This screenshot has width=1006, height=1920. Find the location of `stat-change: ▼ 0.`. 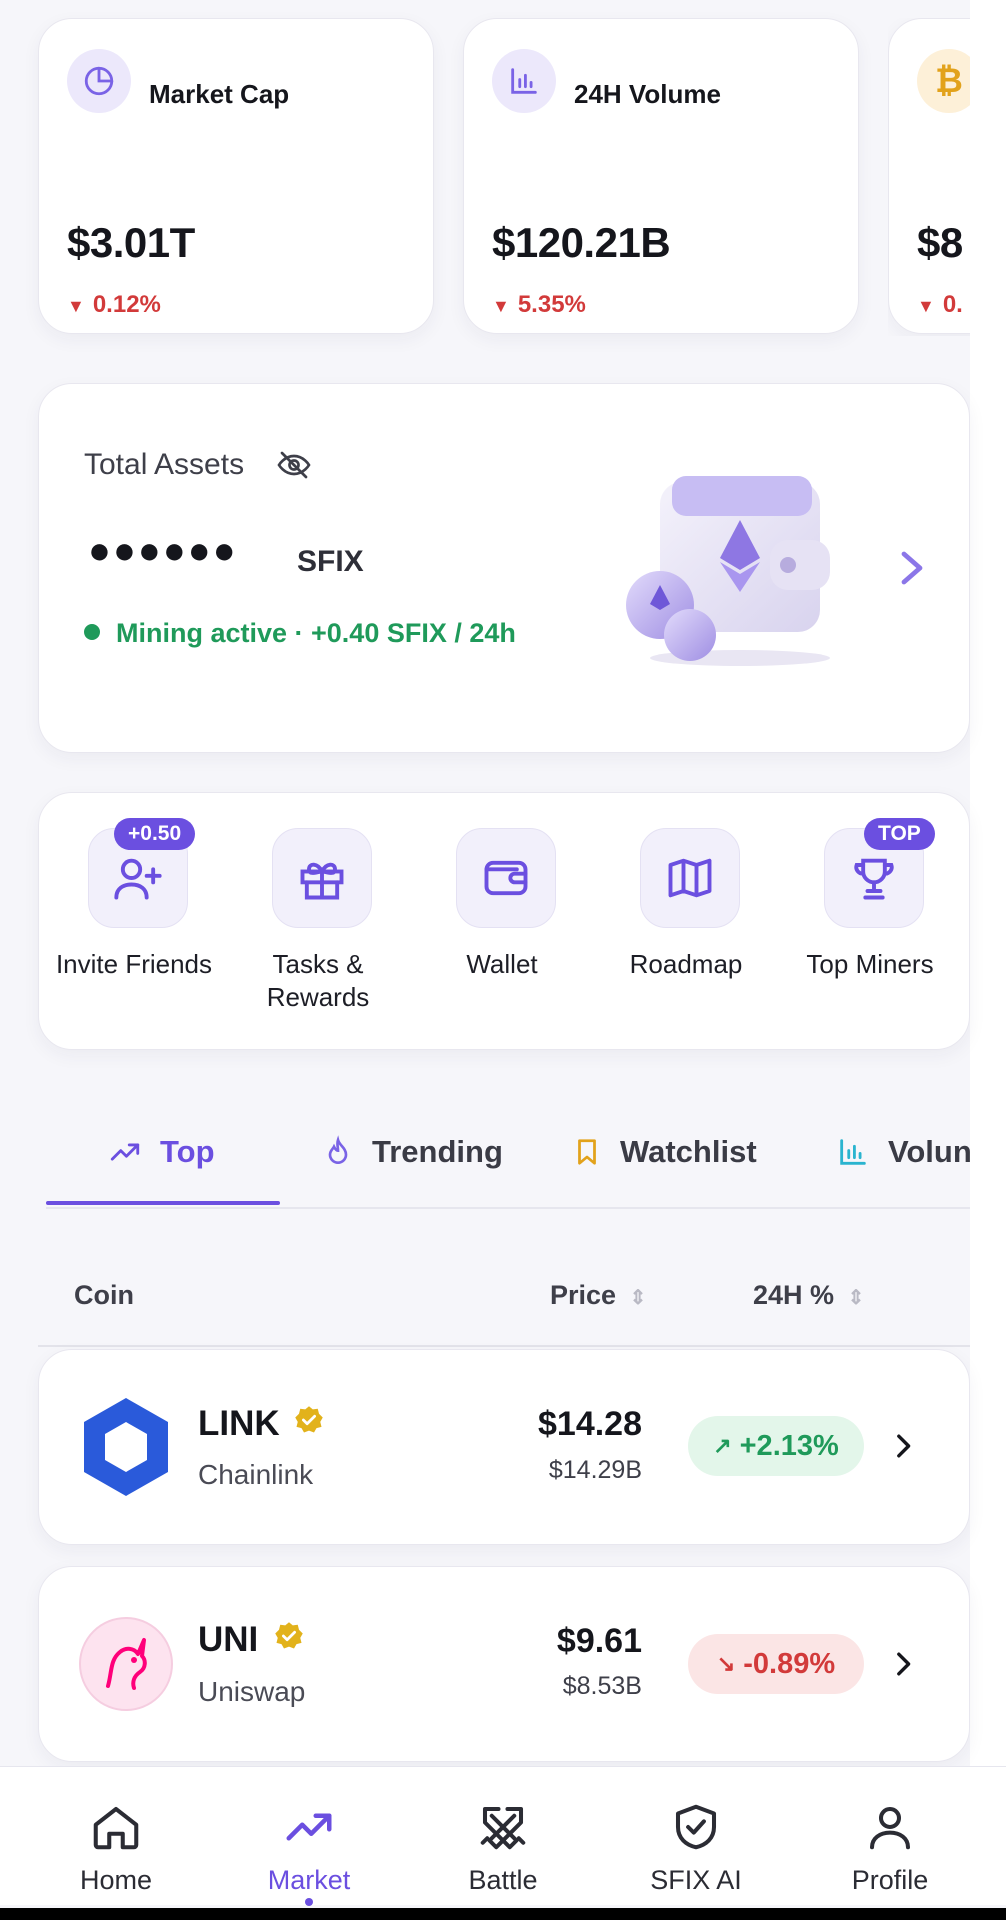

stat-change: ▼ 0. is located at coordinates (940, 305).